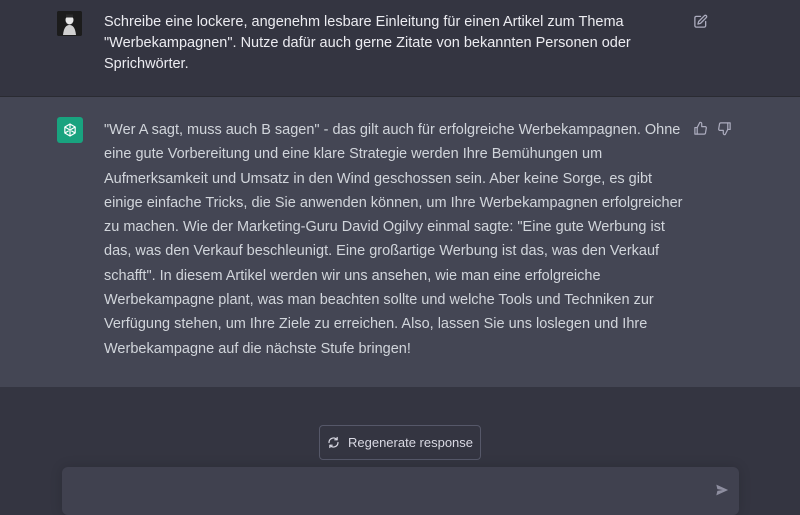  I want to click on thumbs-down-icon, so click(724, 128).